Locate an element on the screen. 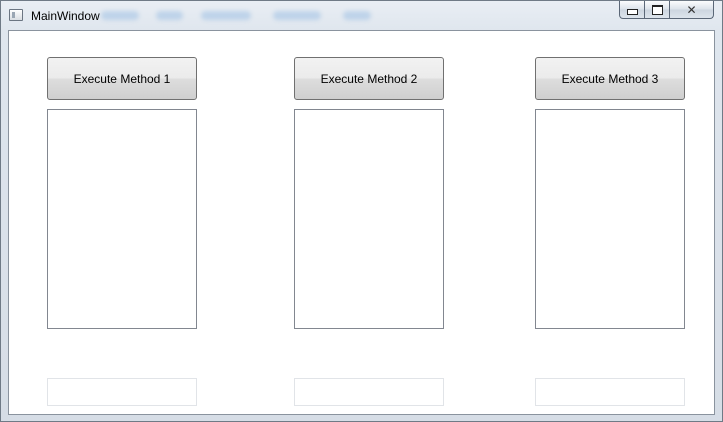 This screenshot has width=723, height=422. window-controls: ✕ is located at coordinates (666, 10).